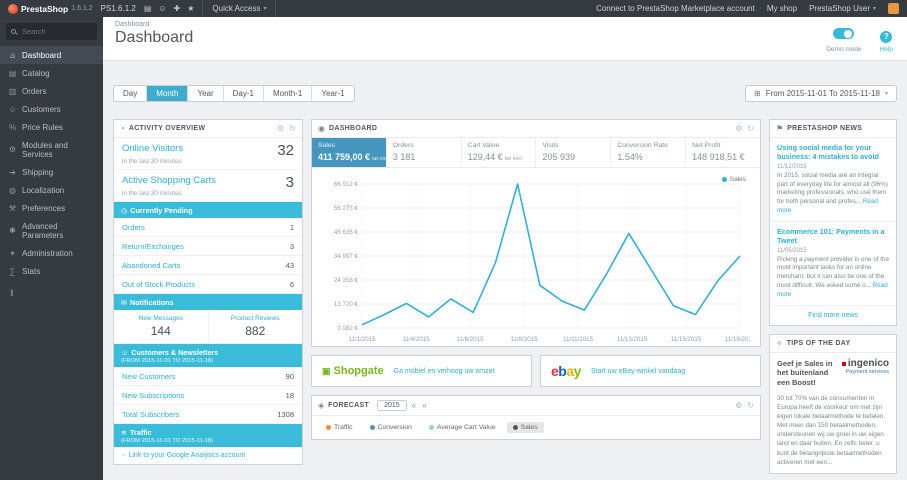 This screenshot has height=480, width=907. Describe the element at coordinates (332, 93) in the screenshot. I see `range-button-year-1: Year-1` at that location.